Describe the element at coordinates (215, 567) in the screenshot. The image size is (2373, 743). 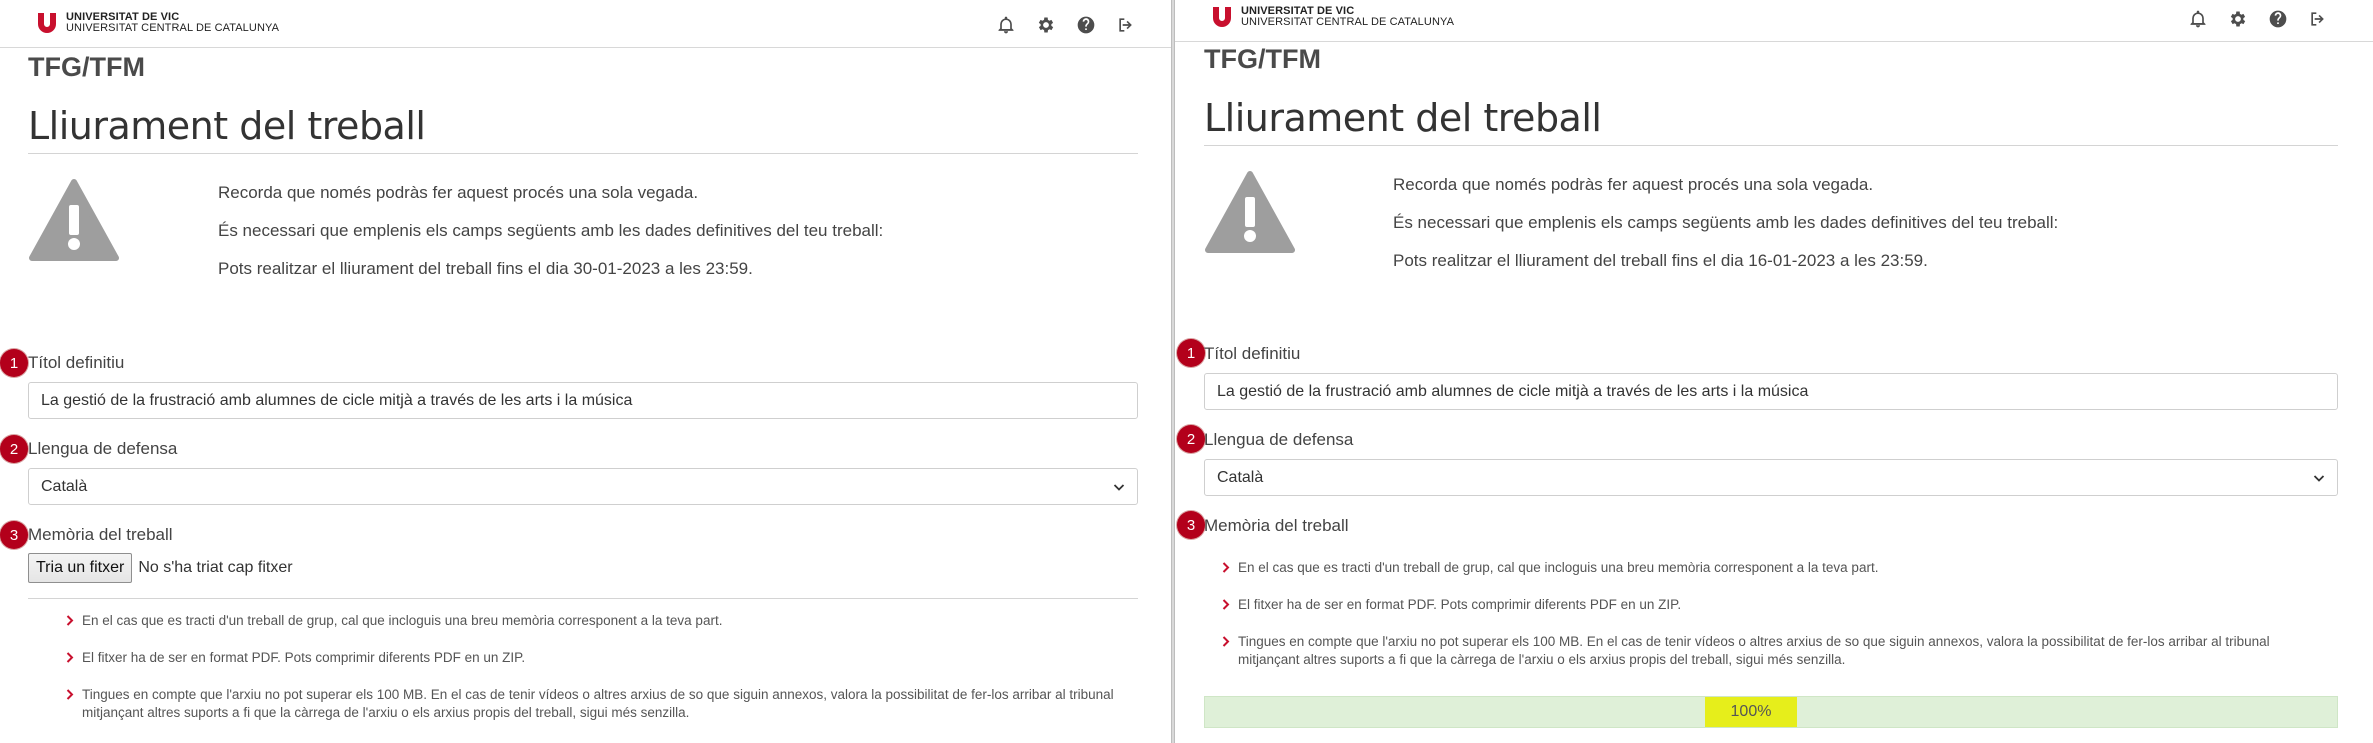
I see `file-status: No s'ha triat cap fitxer` at that location.